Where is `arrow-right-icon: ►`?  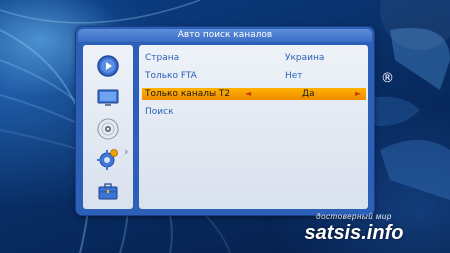
arrow-right-icon: ► is located at coordinates (358, 94).